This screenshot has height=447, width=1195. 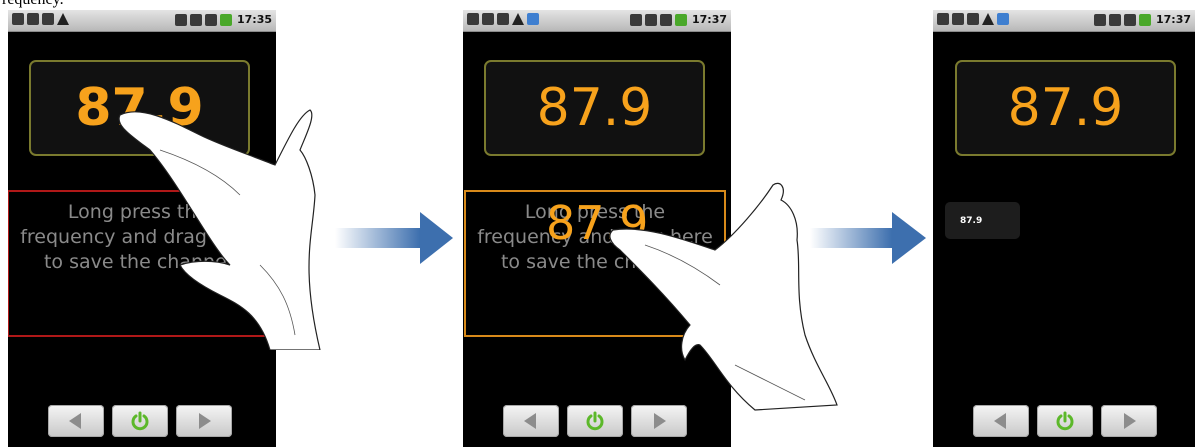 I want to click on drop-text-line: Long press the, so click(x=138, y=212).